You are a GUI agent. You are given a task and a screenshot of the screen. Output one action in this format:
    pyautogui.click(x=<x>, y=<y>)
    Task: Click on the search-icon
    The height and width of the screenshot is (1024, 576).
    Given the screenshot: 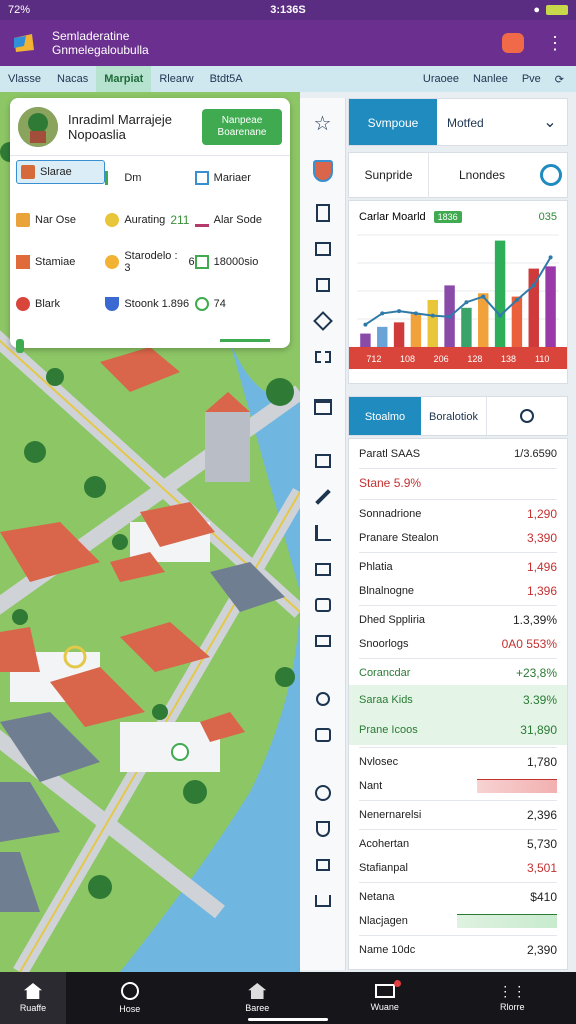 What is the action you would take?
    pyautogui.click(x=527, y=416)
    